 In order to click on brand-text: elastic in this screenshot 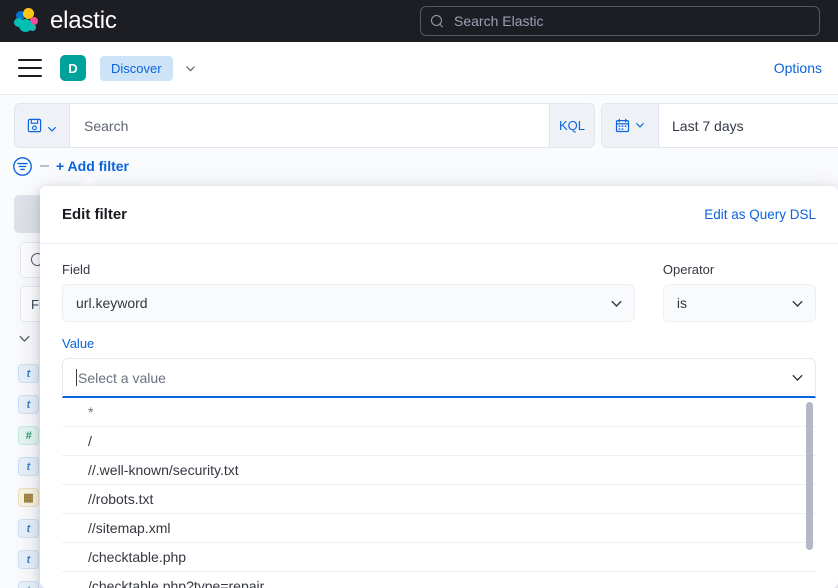, I will do `click(83, 20)`.